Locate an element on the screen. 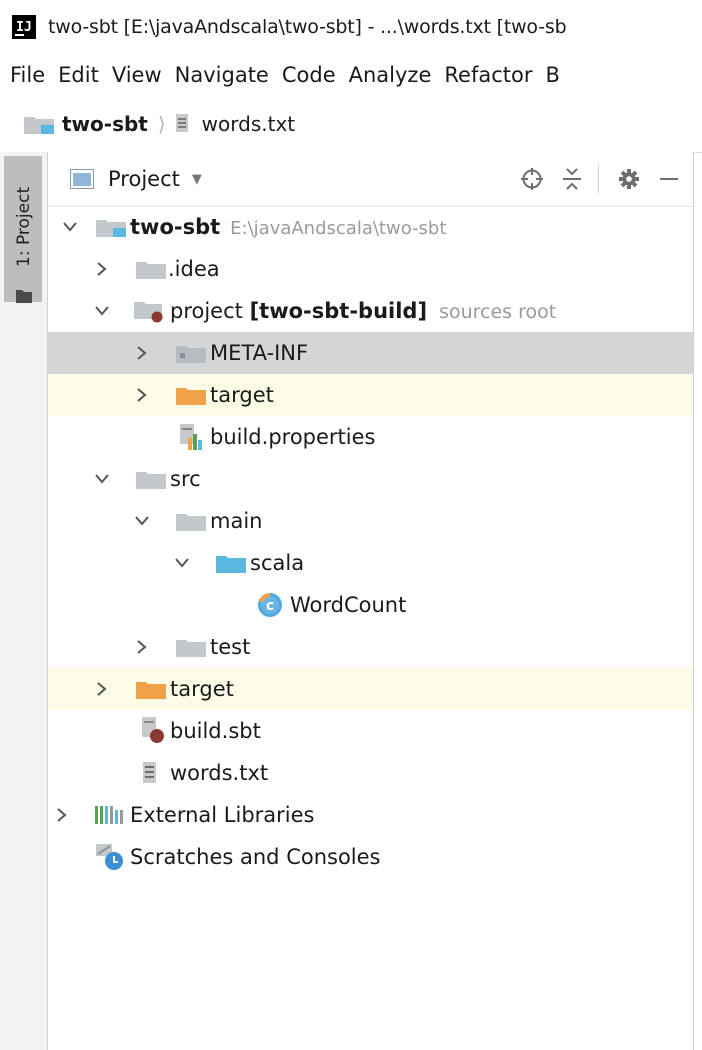  menu-edit: Edit is located at coordinates (78, 75).